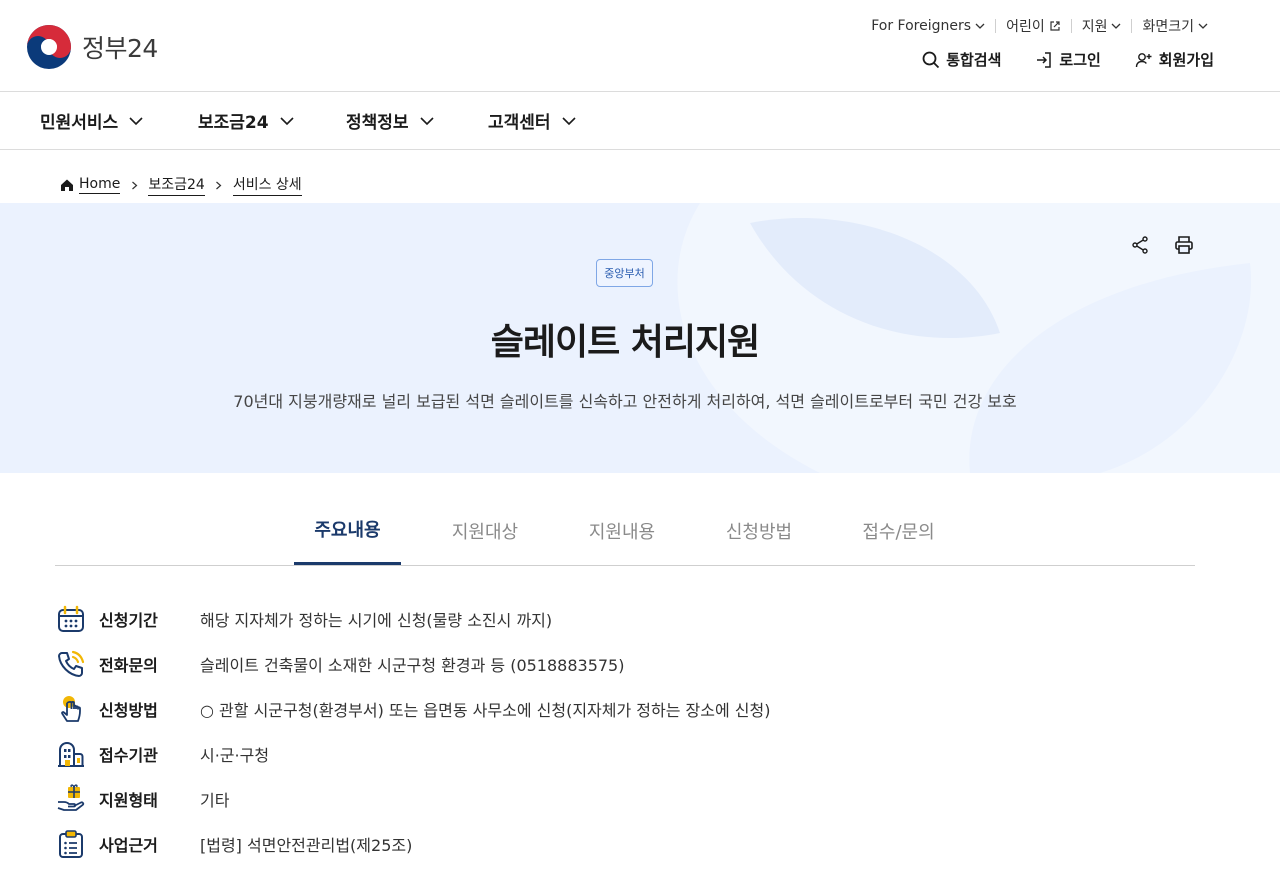 The height and width of the screenshot is (876, 1280). I want to click on clipboard-icon, so click(71, 844).